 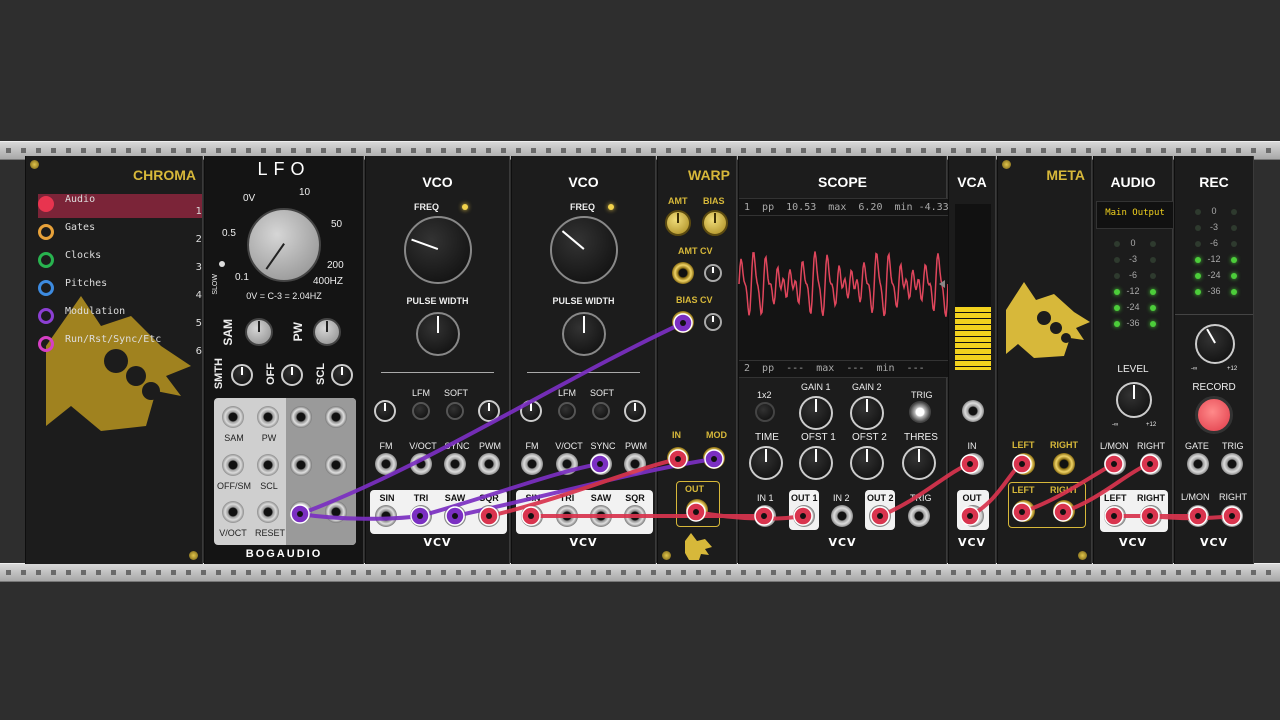 I want to click on audio-level-min: -∞, so click(x=1115, y=425).